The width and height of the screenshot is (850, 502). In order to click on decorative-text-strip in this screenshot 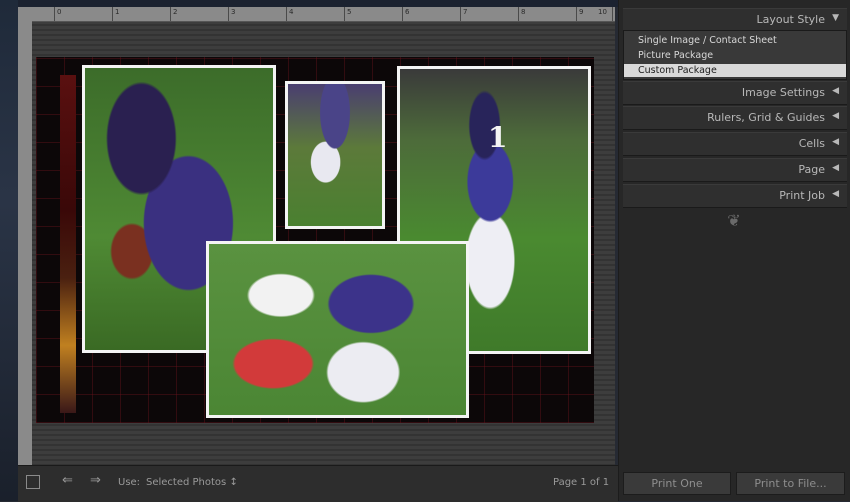, I will do `click(68, 244)`.